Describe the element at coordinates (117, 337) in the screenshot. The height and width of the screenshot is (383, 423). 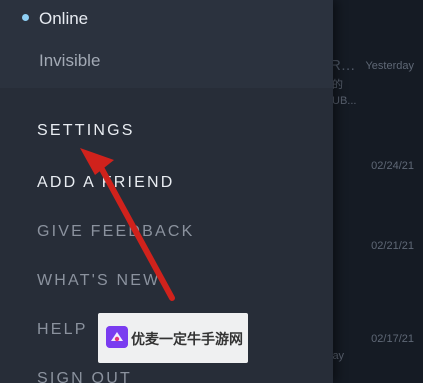
I see `watermark-logo-icon` at that location.